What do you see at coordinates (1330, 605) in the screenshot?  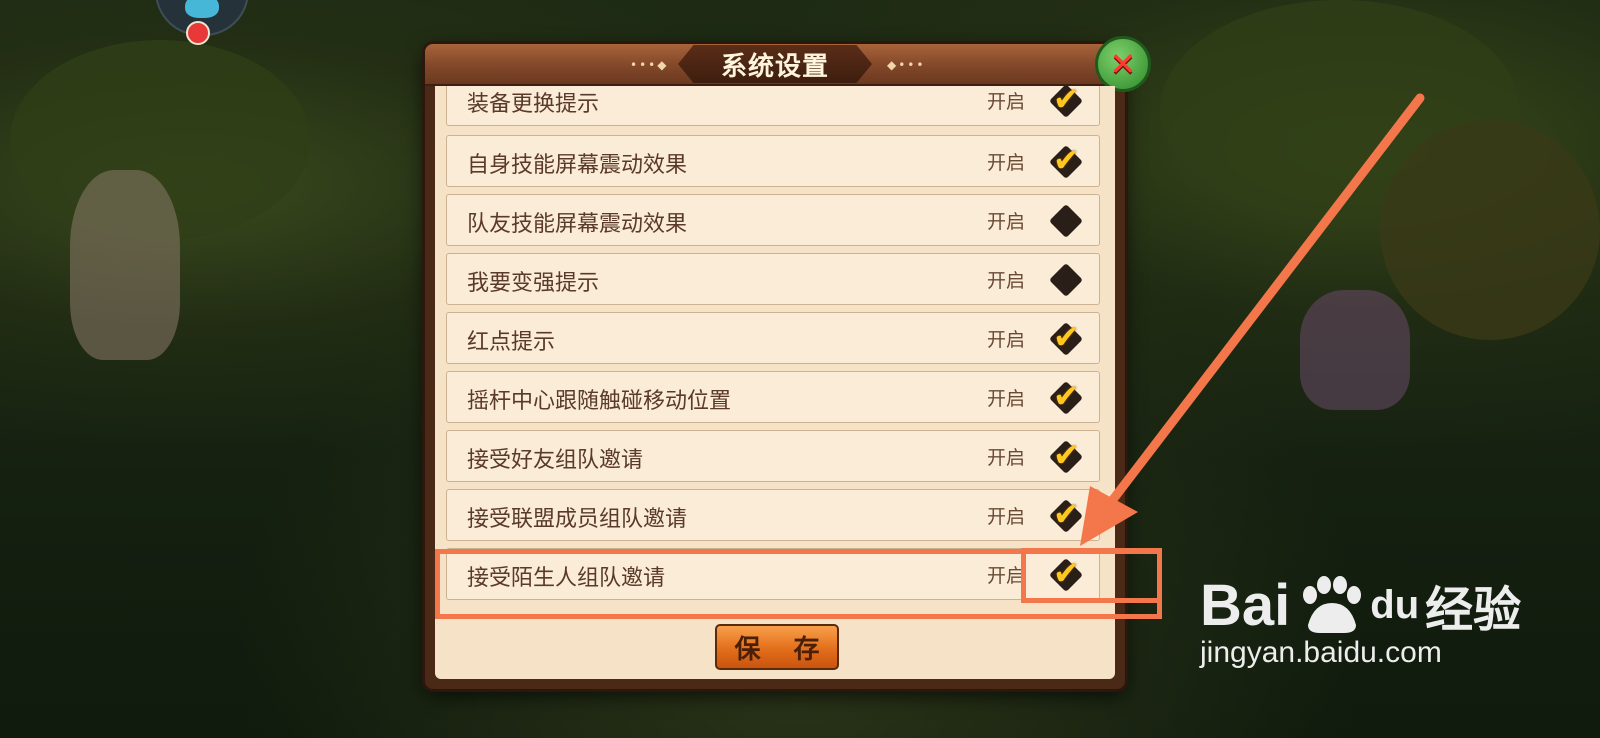 I see `paw-icon` at bounding box center [1330, 605].